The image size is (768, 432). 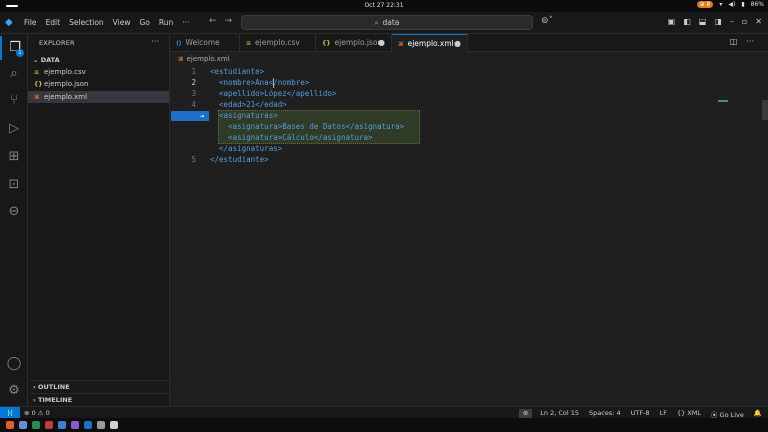 I want to click on explorer-more-button: ···, so click(x=155, y=41).